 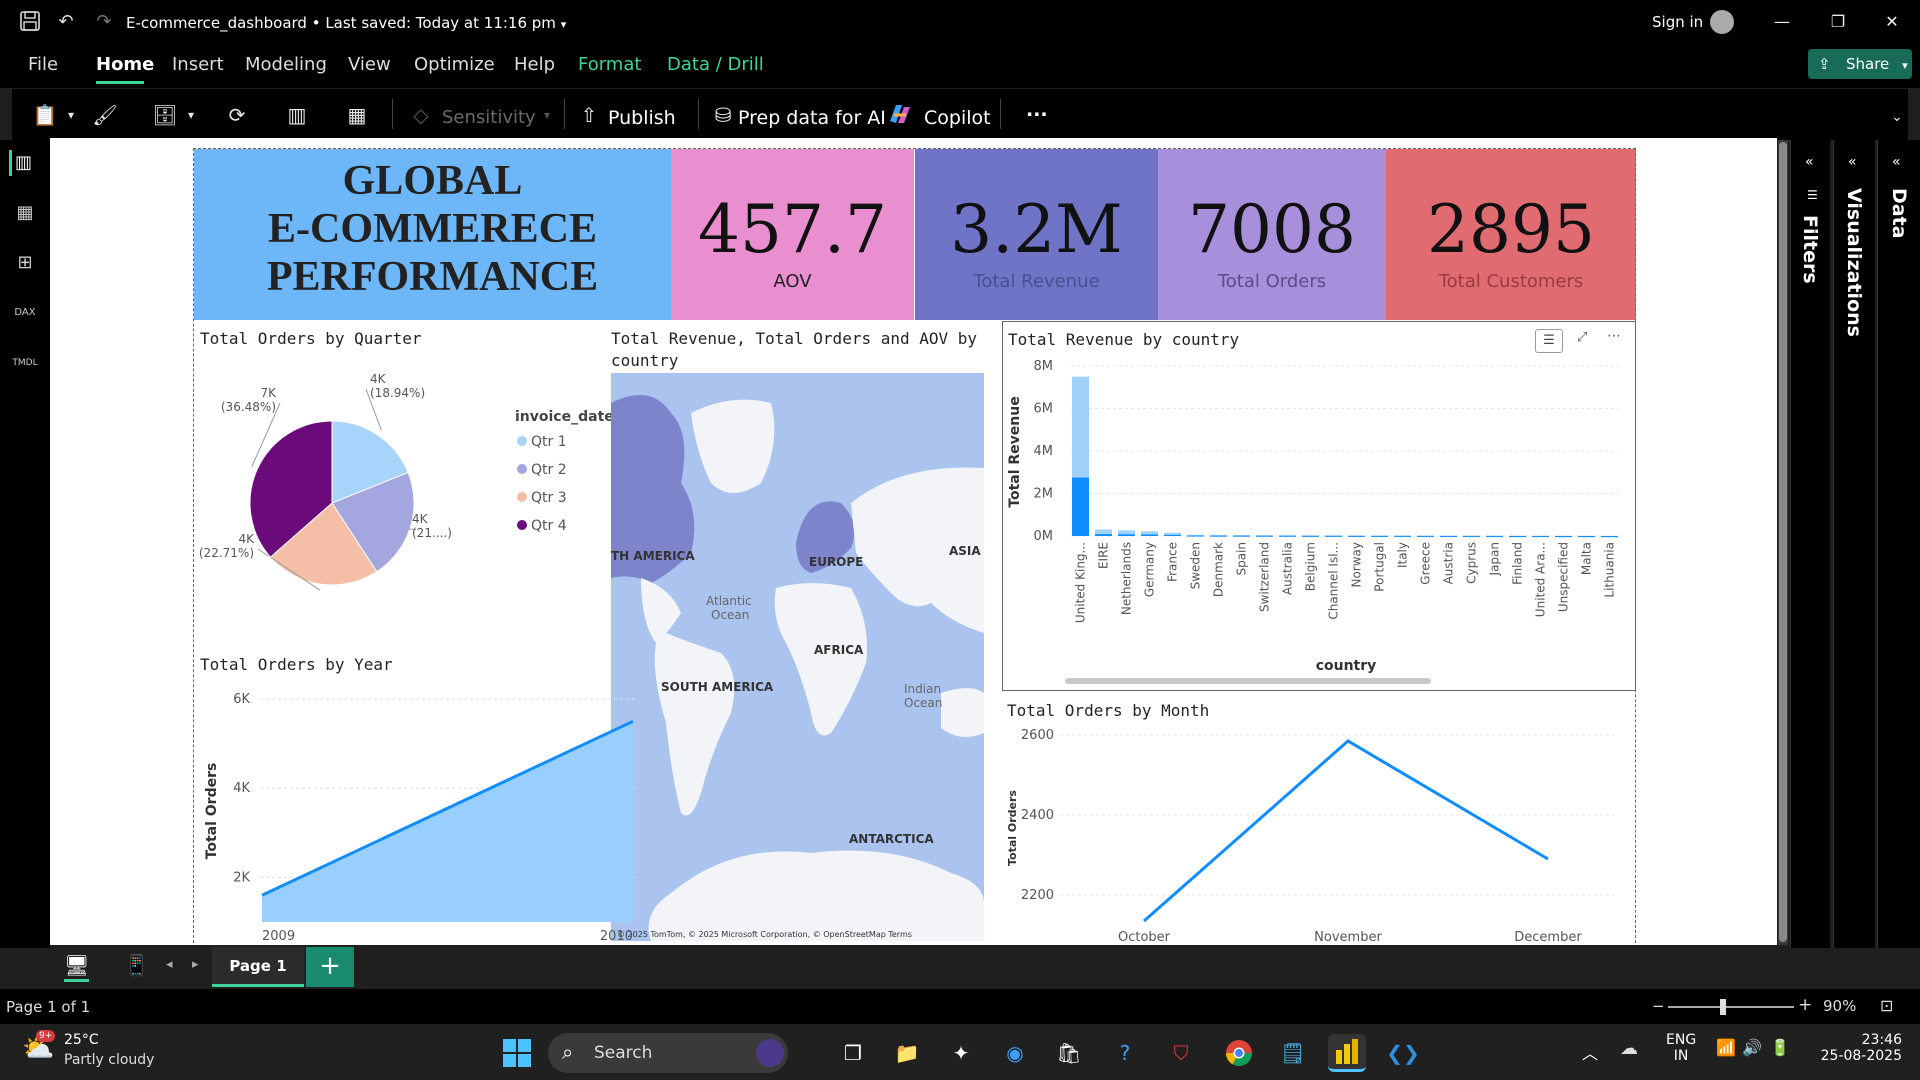 What do you see at coordinates (723, 115) in the screenshot?
I see `prep-data-icon: ⛁` at bounding box center [723, 115].